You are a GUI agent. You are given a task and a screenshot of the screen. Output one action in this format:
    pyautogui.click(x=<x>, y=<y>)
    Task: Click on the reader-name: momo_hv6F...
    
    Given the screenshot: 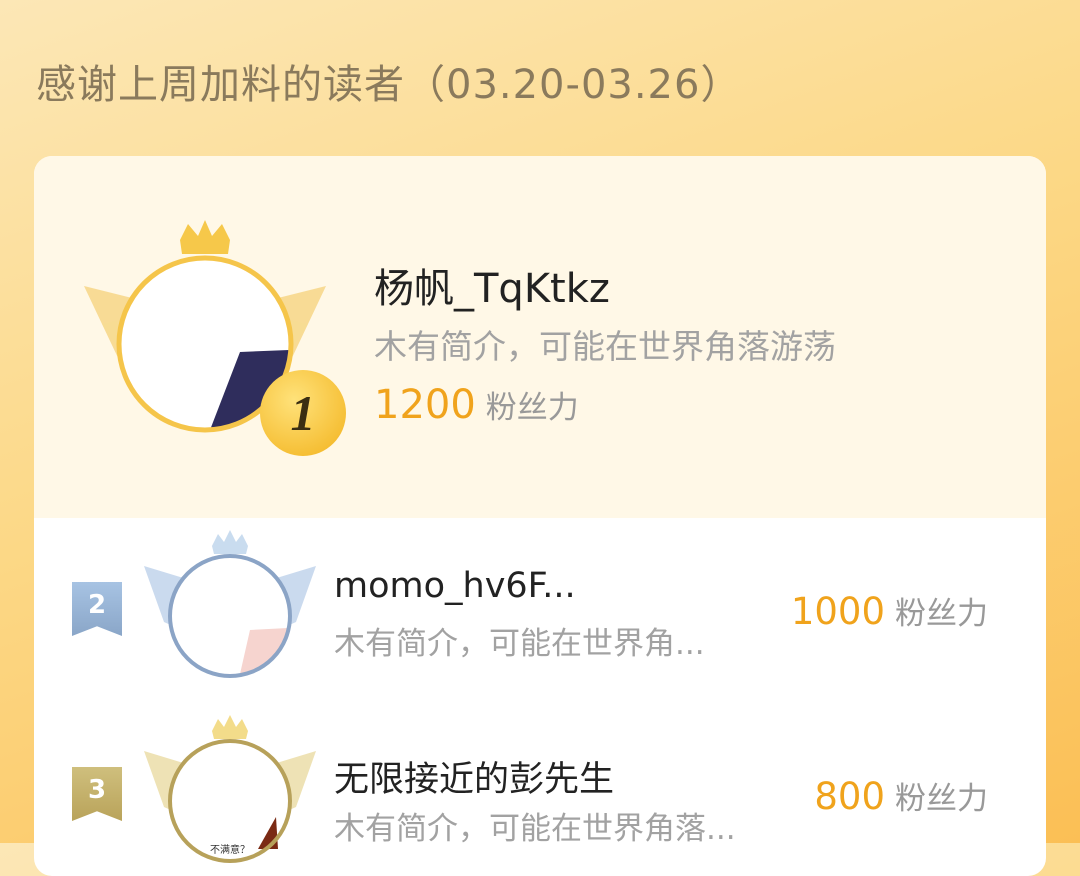 What is the action you would take?
    pyautogui.click(x=455, y=586)
    